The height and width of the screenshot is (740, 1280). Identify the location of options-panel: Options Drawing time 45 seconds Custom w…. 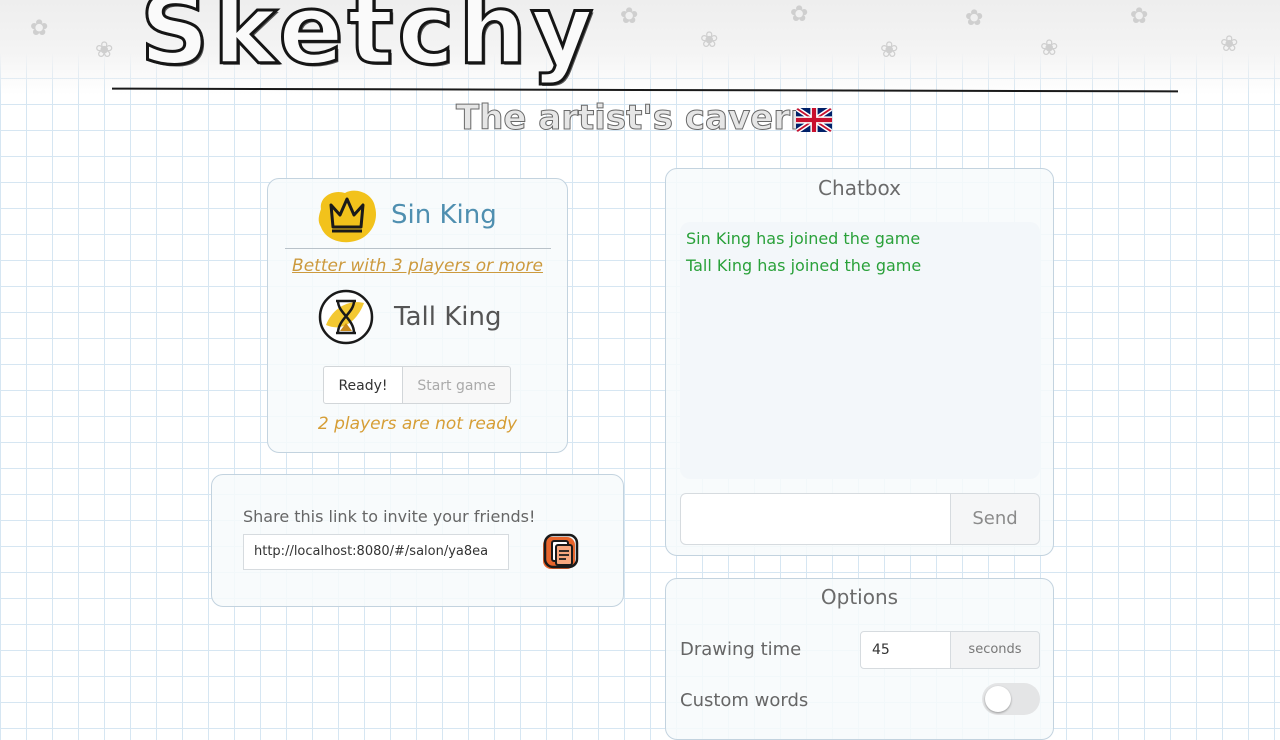
(859, 659).